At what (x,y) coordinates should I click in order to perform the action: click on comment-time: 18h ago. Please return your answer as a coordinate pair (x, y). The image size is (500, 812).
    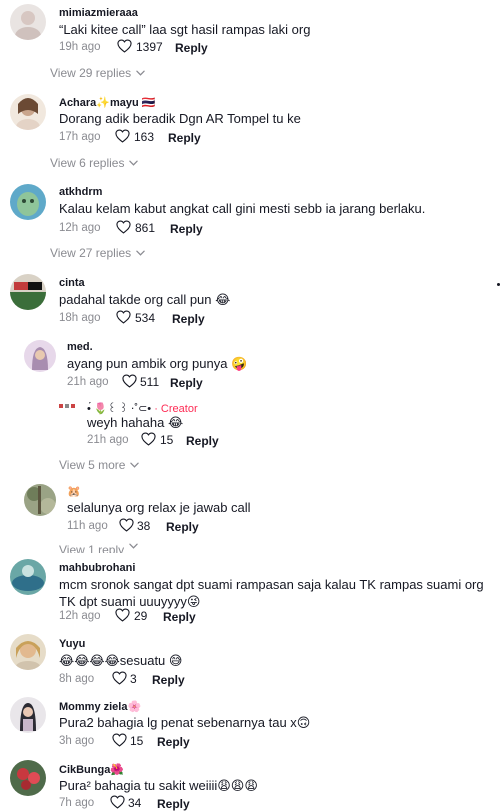
    Looking at the image, I should click on (80, 318).